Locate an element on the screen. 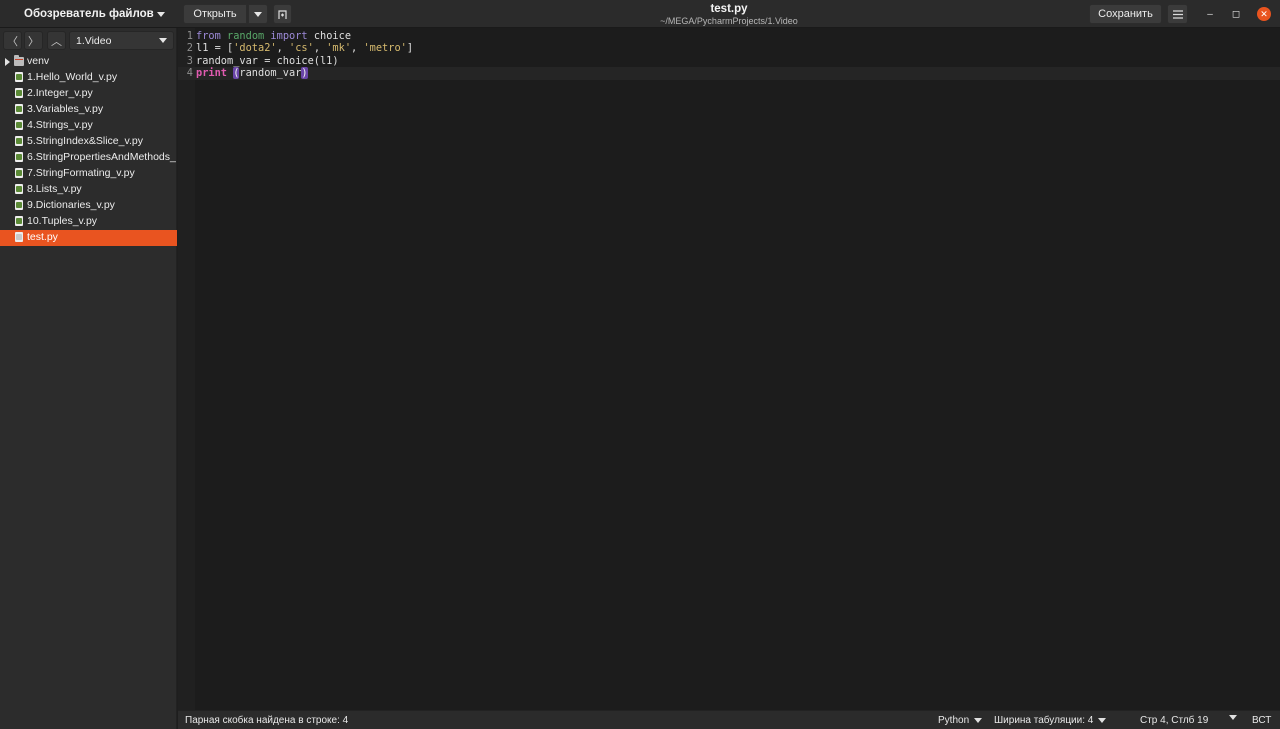  tree-file: test.py is located at coordinates (88, 238).